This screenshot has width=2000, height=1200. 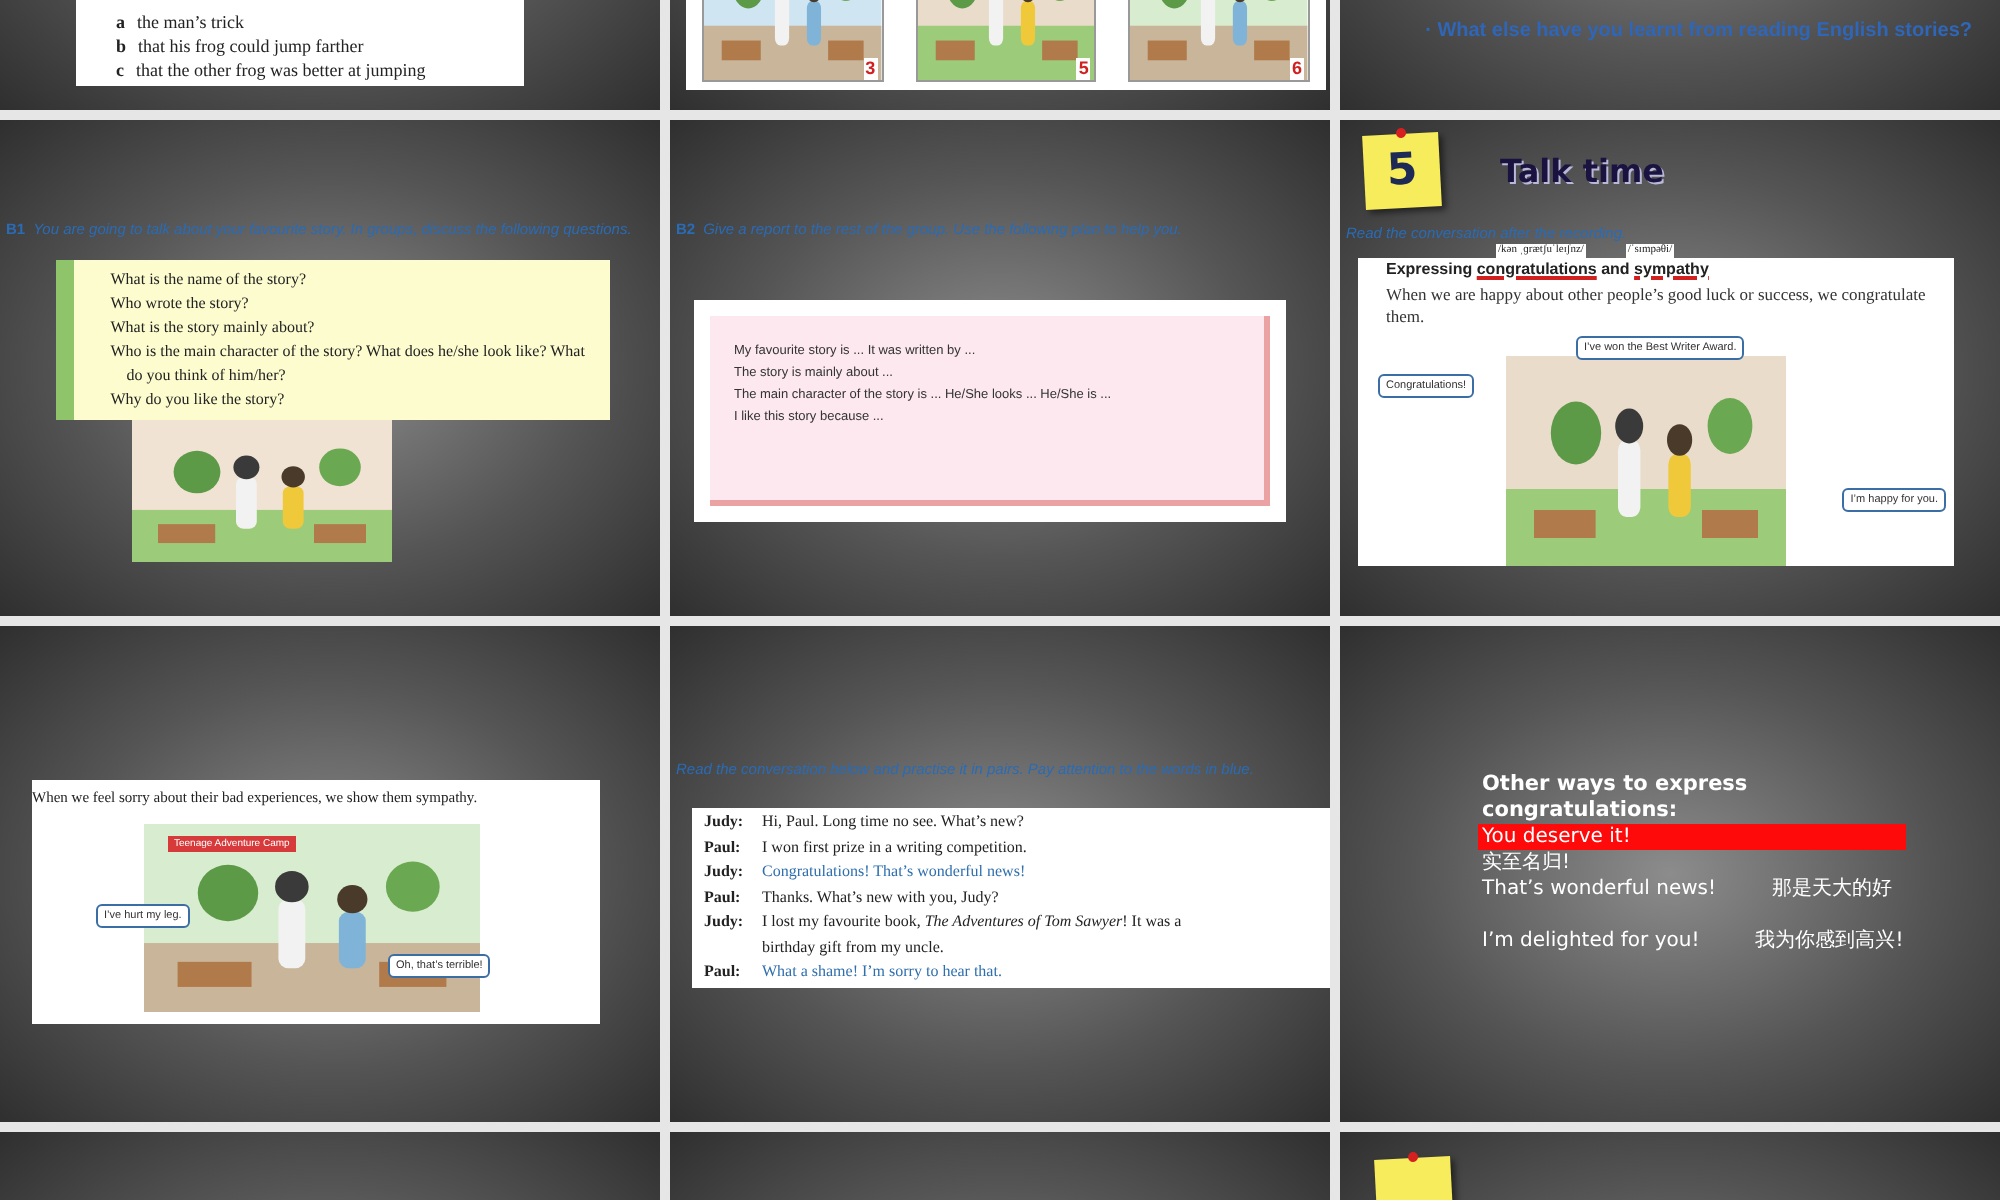 I want to click on option-text: b that his frog could jump farther, so click(x=240, y=46).